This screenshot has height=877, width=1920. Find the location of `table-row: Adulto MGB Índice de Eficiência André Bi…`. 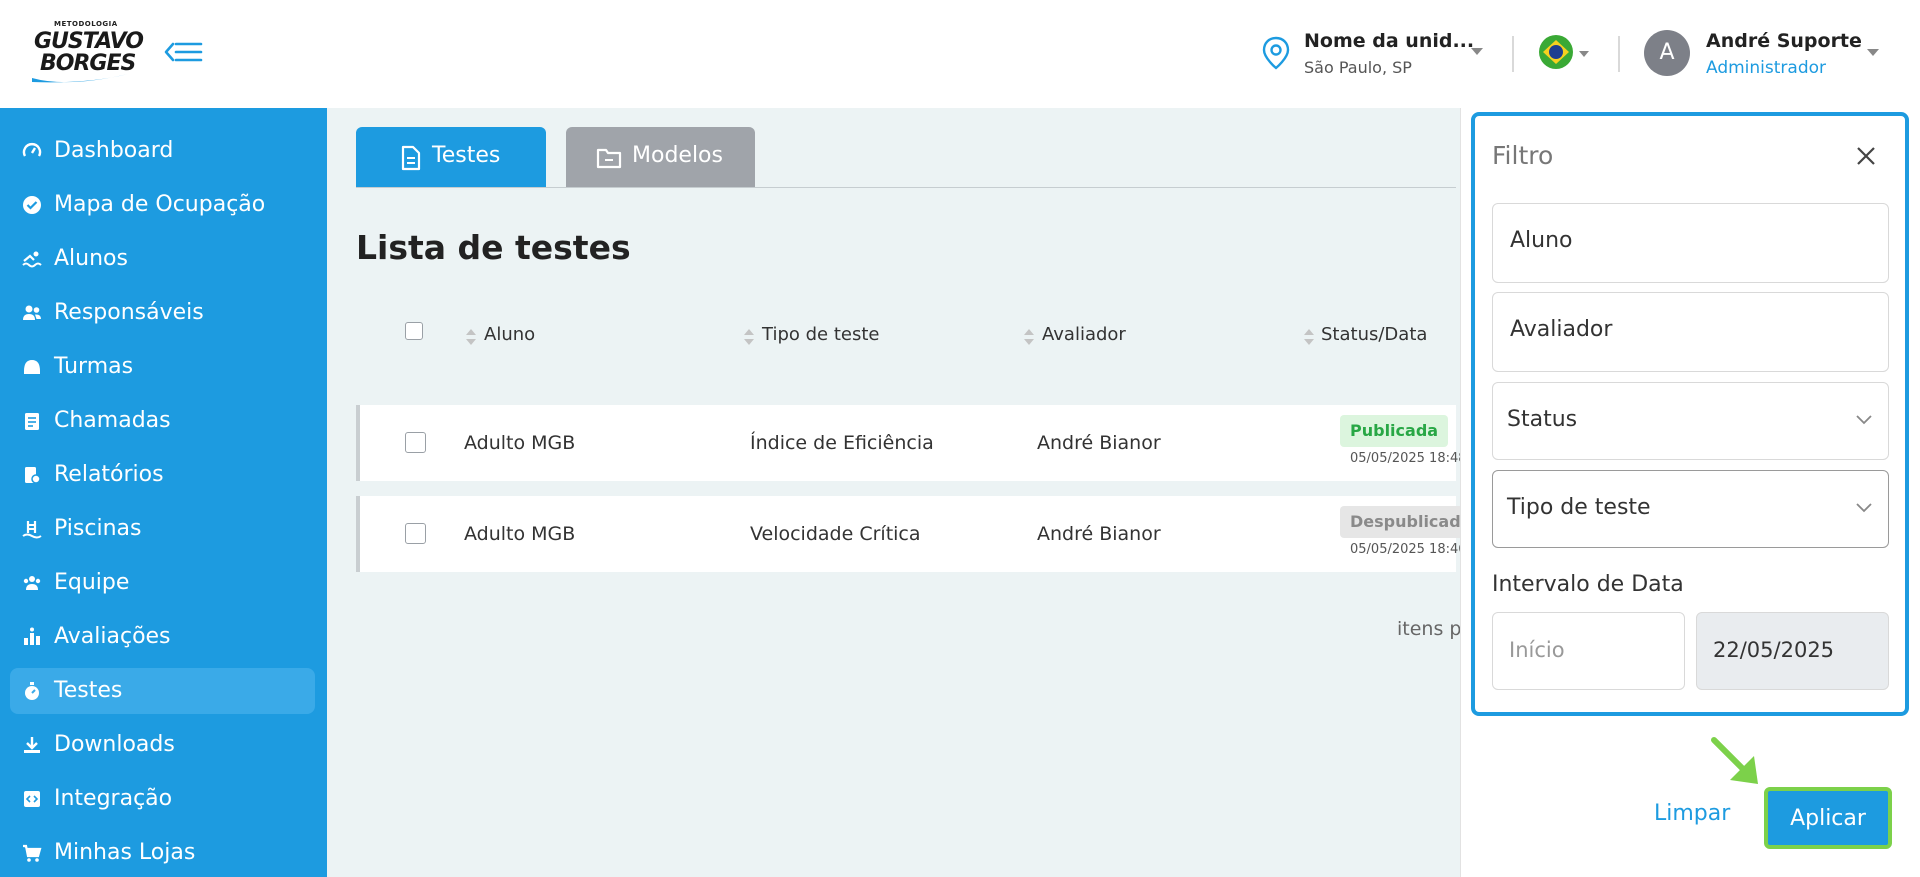

table-row: Adulto MGB Índice de Eficiência André Bi… is located at coordinates (911, 443).